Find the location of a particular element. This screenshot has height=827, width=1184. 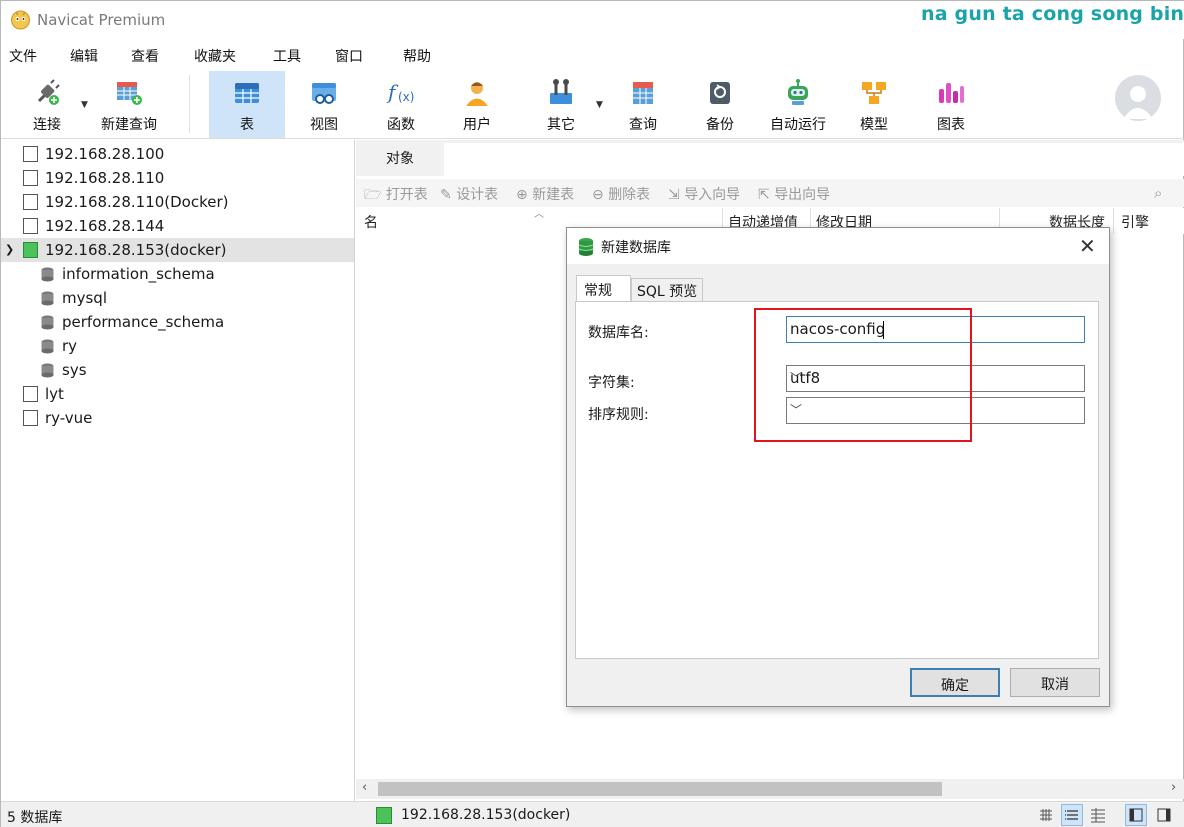

tree-connection: 192.168.28.144 is located at coordinates (177, 226).